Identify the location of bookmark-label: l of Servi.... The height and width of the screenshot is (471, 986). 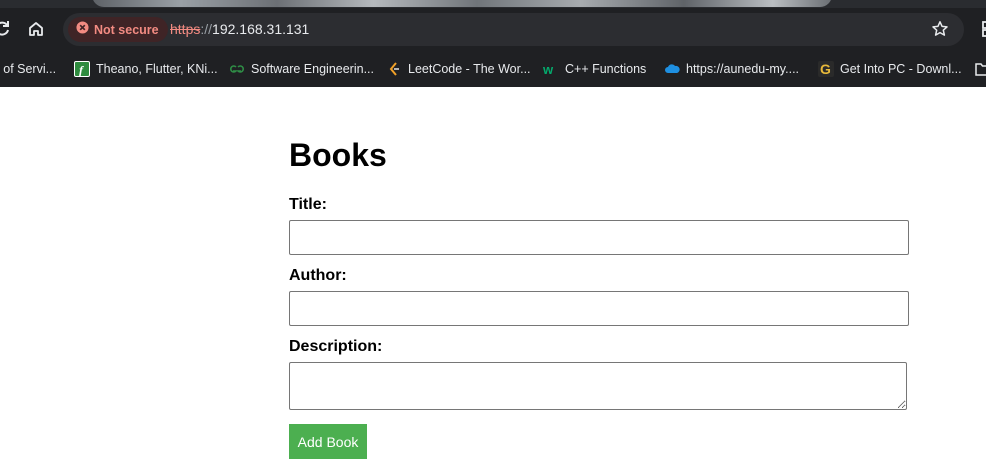
(28, 68).